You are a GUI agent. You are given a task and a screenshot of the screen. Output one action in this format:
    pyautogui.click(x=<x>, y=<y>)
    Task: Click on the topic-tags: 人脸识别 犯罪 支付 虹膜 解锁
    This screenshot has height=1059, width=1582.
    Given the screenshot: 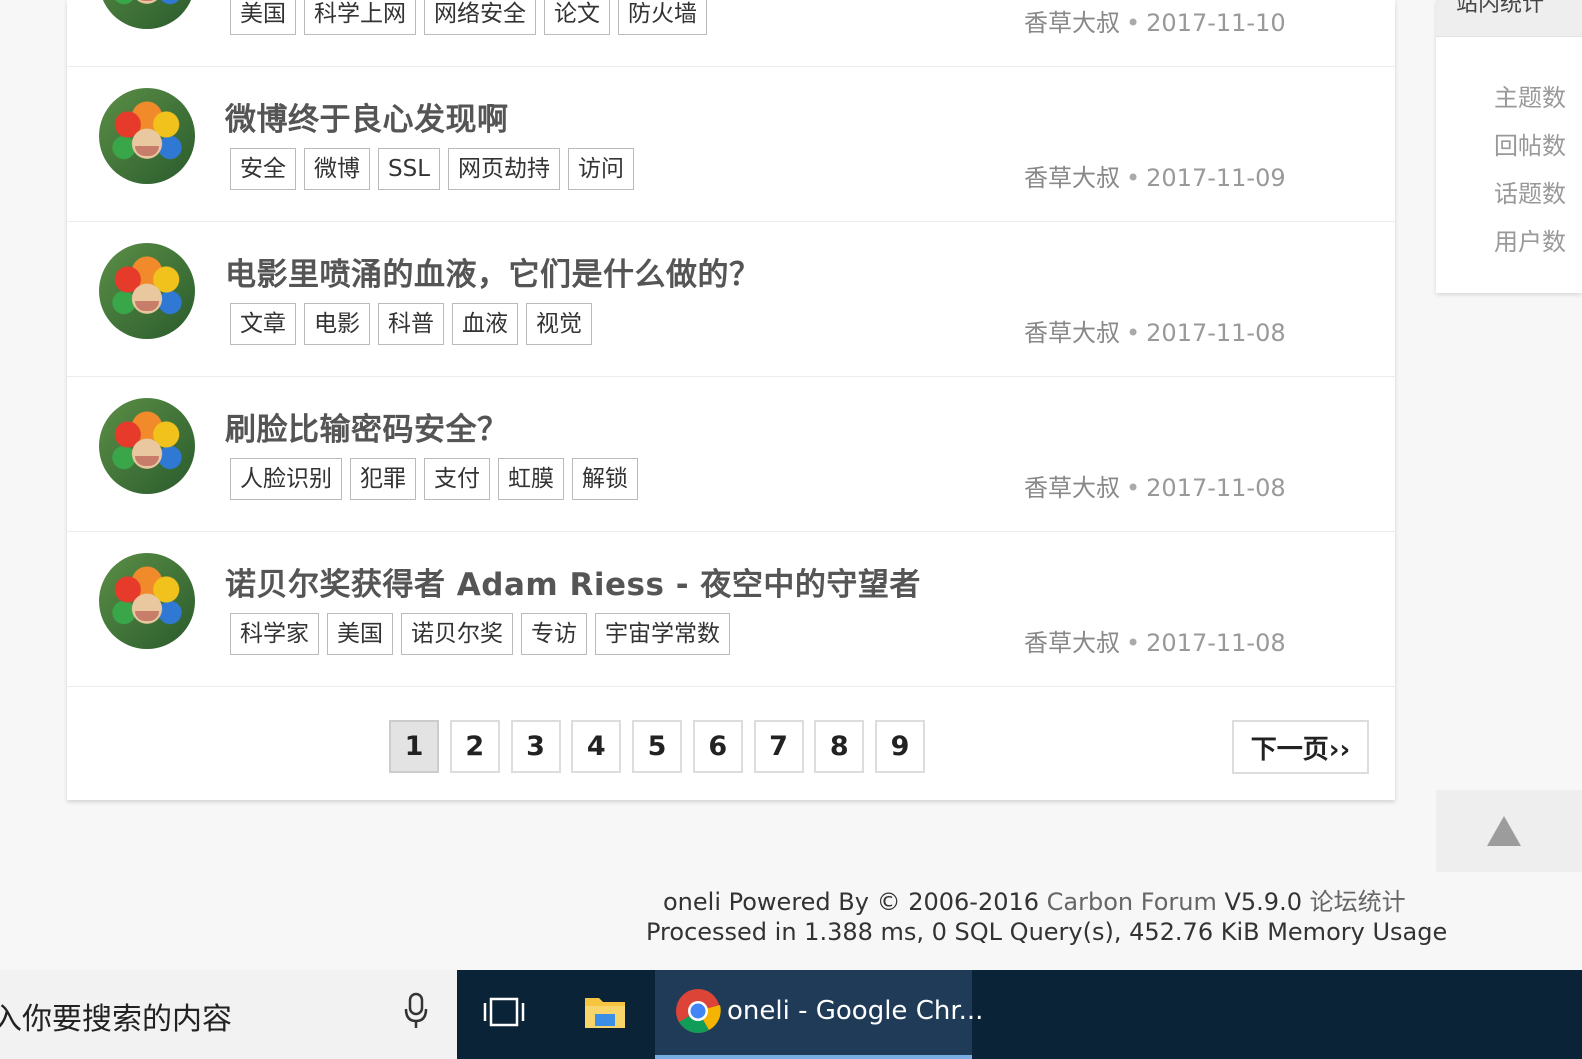 What is the action you would take?
    pyautogui.click(x=434, y=479)
    